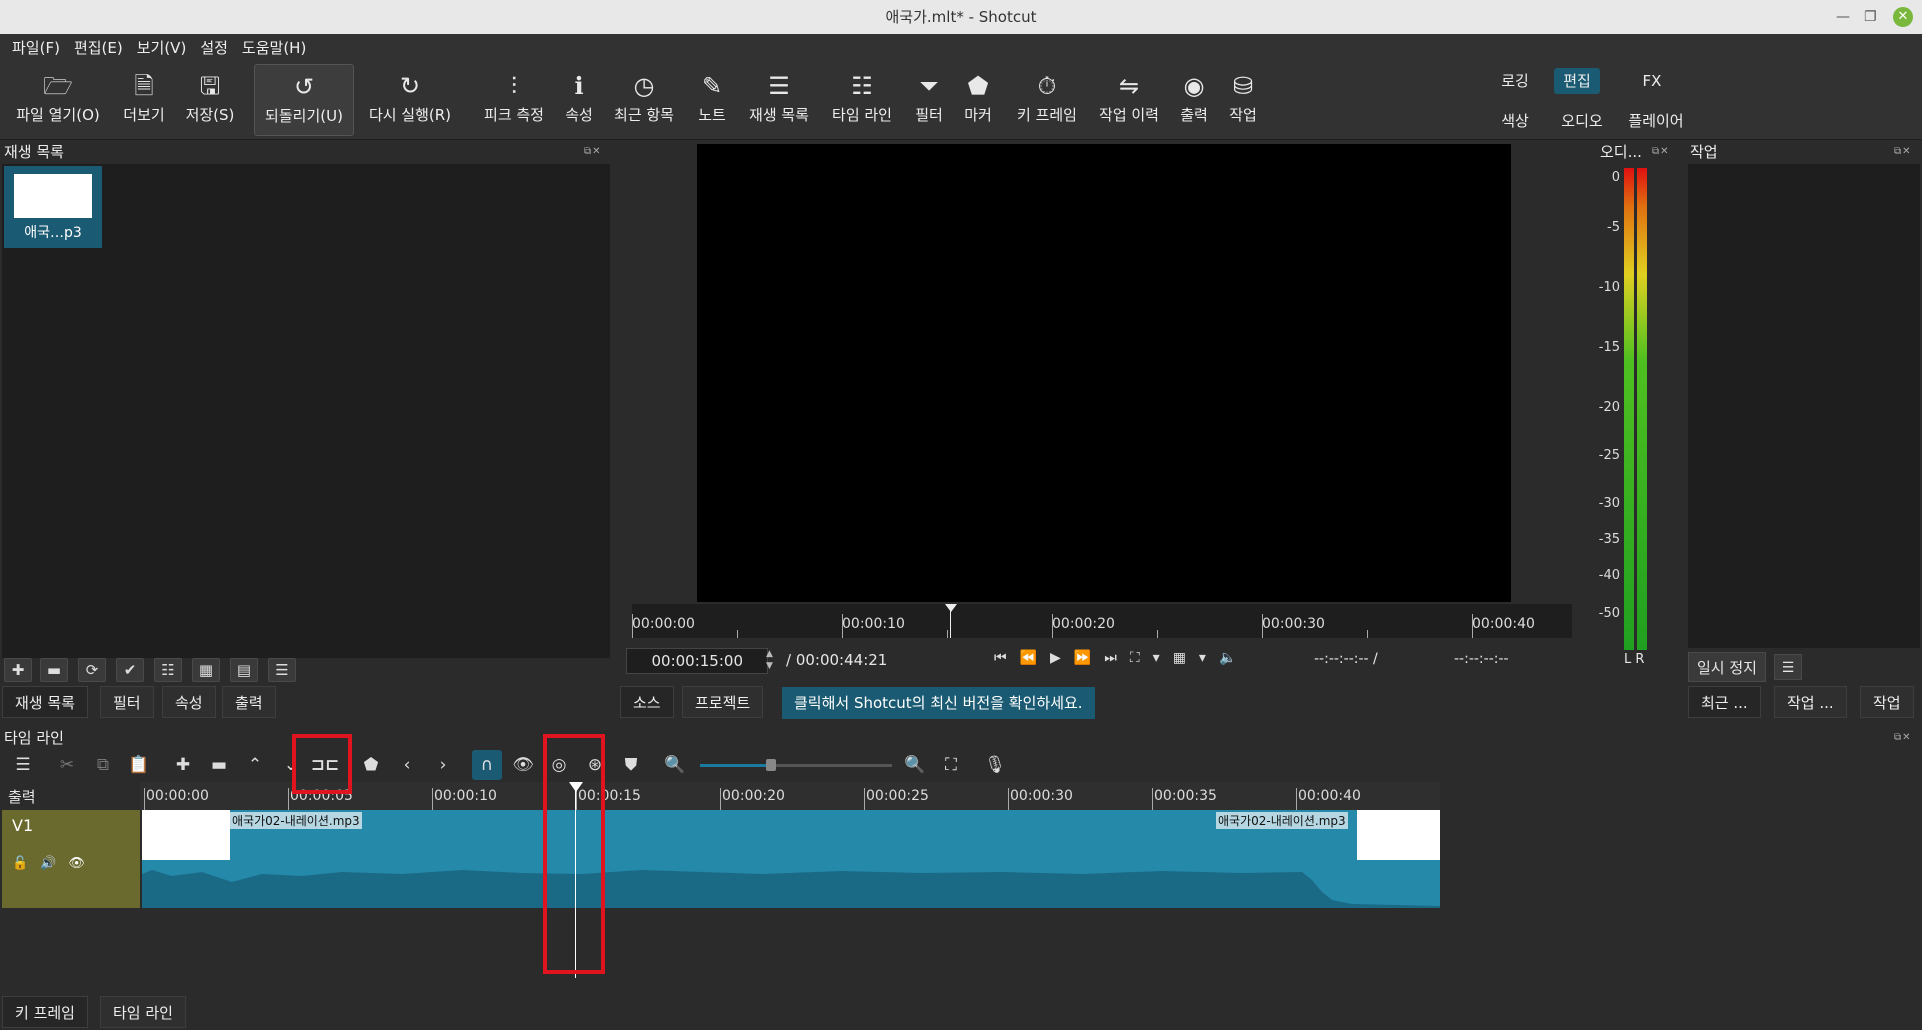  Describe the element at coordinates (818, 859) in the screenshot. I see `audio-clip: 애국가02-내레이션.mp3 애국가02-내레이션.mp3` at that location.